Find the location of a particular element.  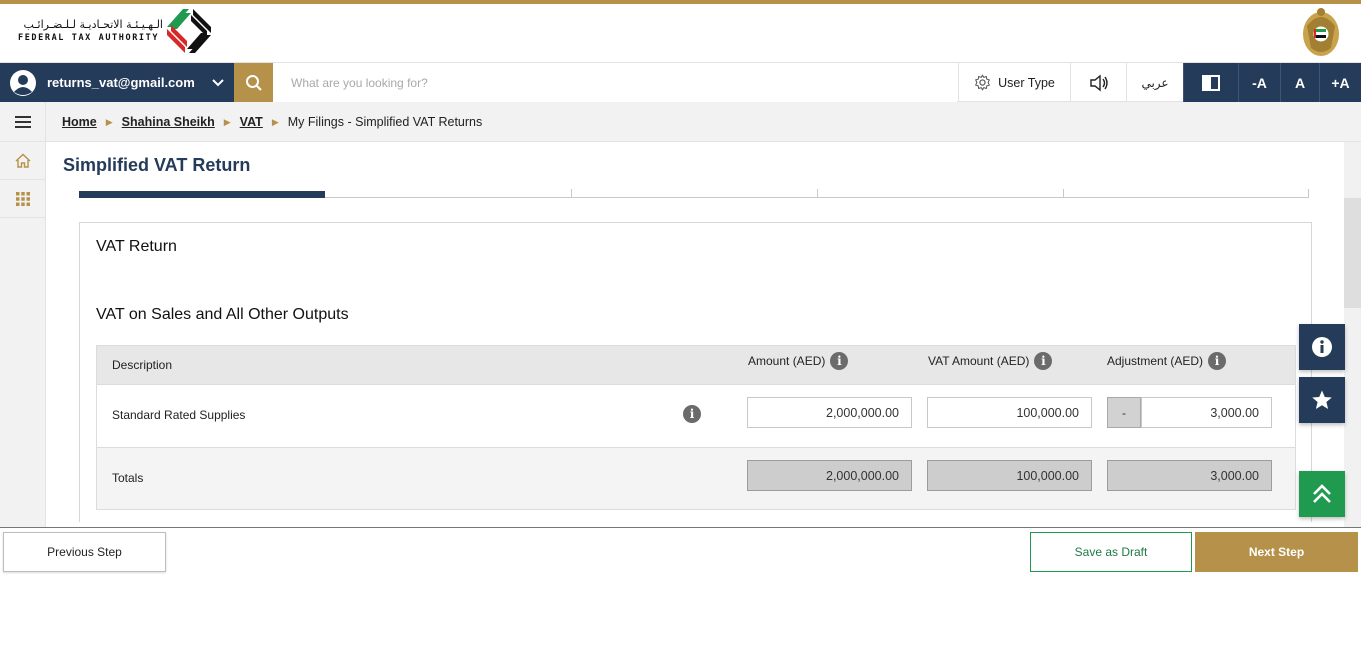

apps-grid-icon is located at coordinates (23, 198).